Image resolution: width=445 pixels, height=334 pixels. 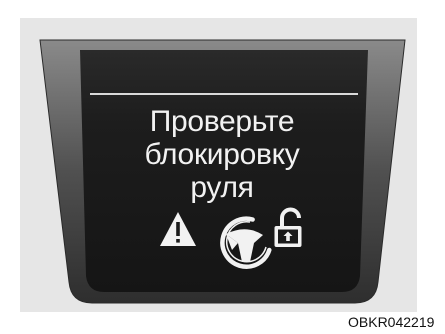 What do you see at coordinates (391, 322) in the screenshot?
I see `figure-code-caption: OBKR042219` at bounding box center [391, 322].